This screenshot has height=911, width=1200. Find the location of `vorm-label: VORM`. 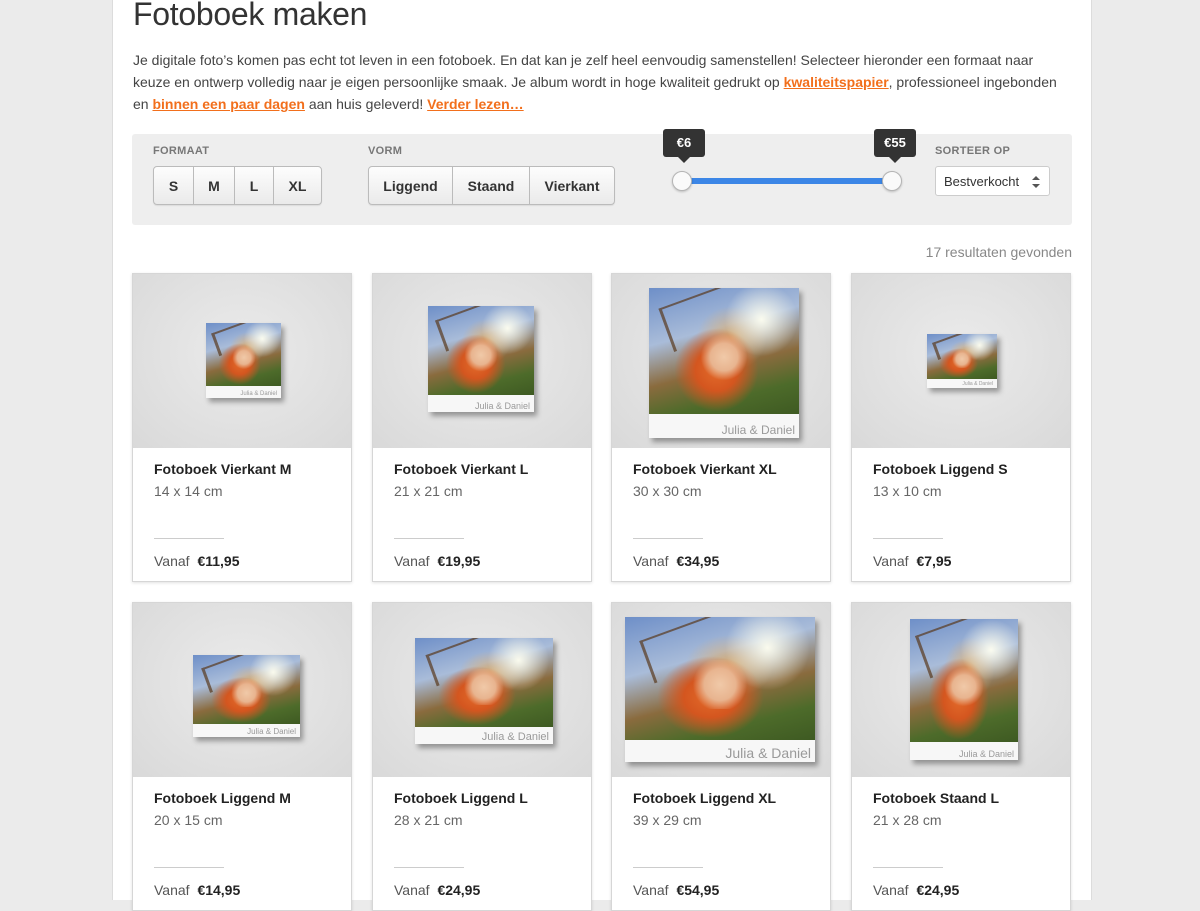

vorm-label: VORM is located at coordinates (385, 151).